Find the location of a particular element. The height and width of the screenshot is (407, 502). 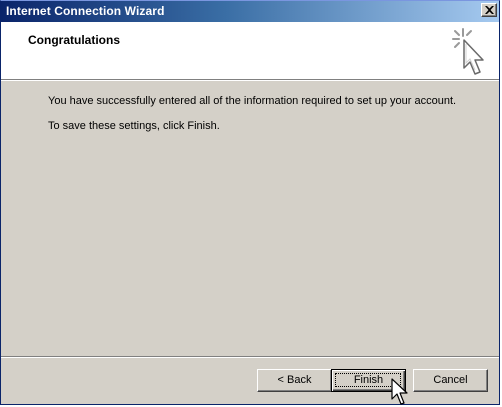

cancel-button: Cancel is located at coordinates (450, 380).